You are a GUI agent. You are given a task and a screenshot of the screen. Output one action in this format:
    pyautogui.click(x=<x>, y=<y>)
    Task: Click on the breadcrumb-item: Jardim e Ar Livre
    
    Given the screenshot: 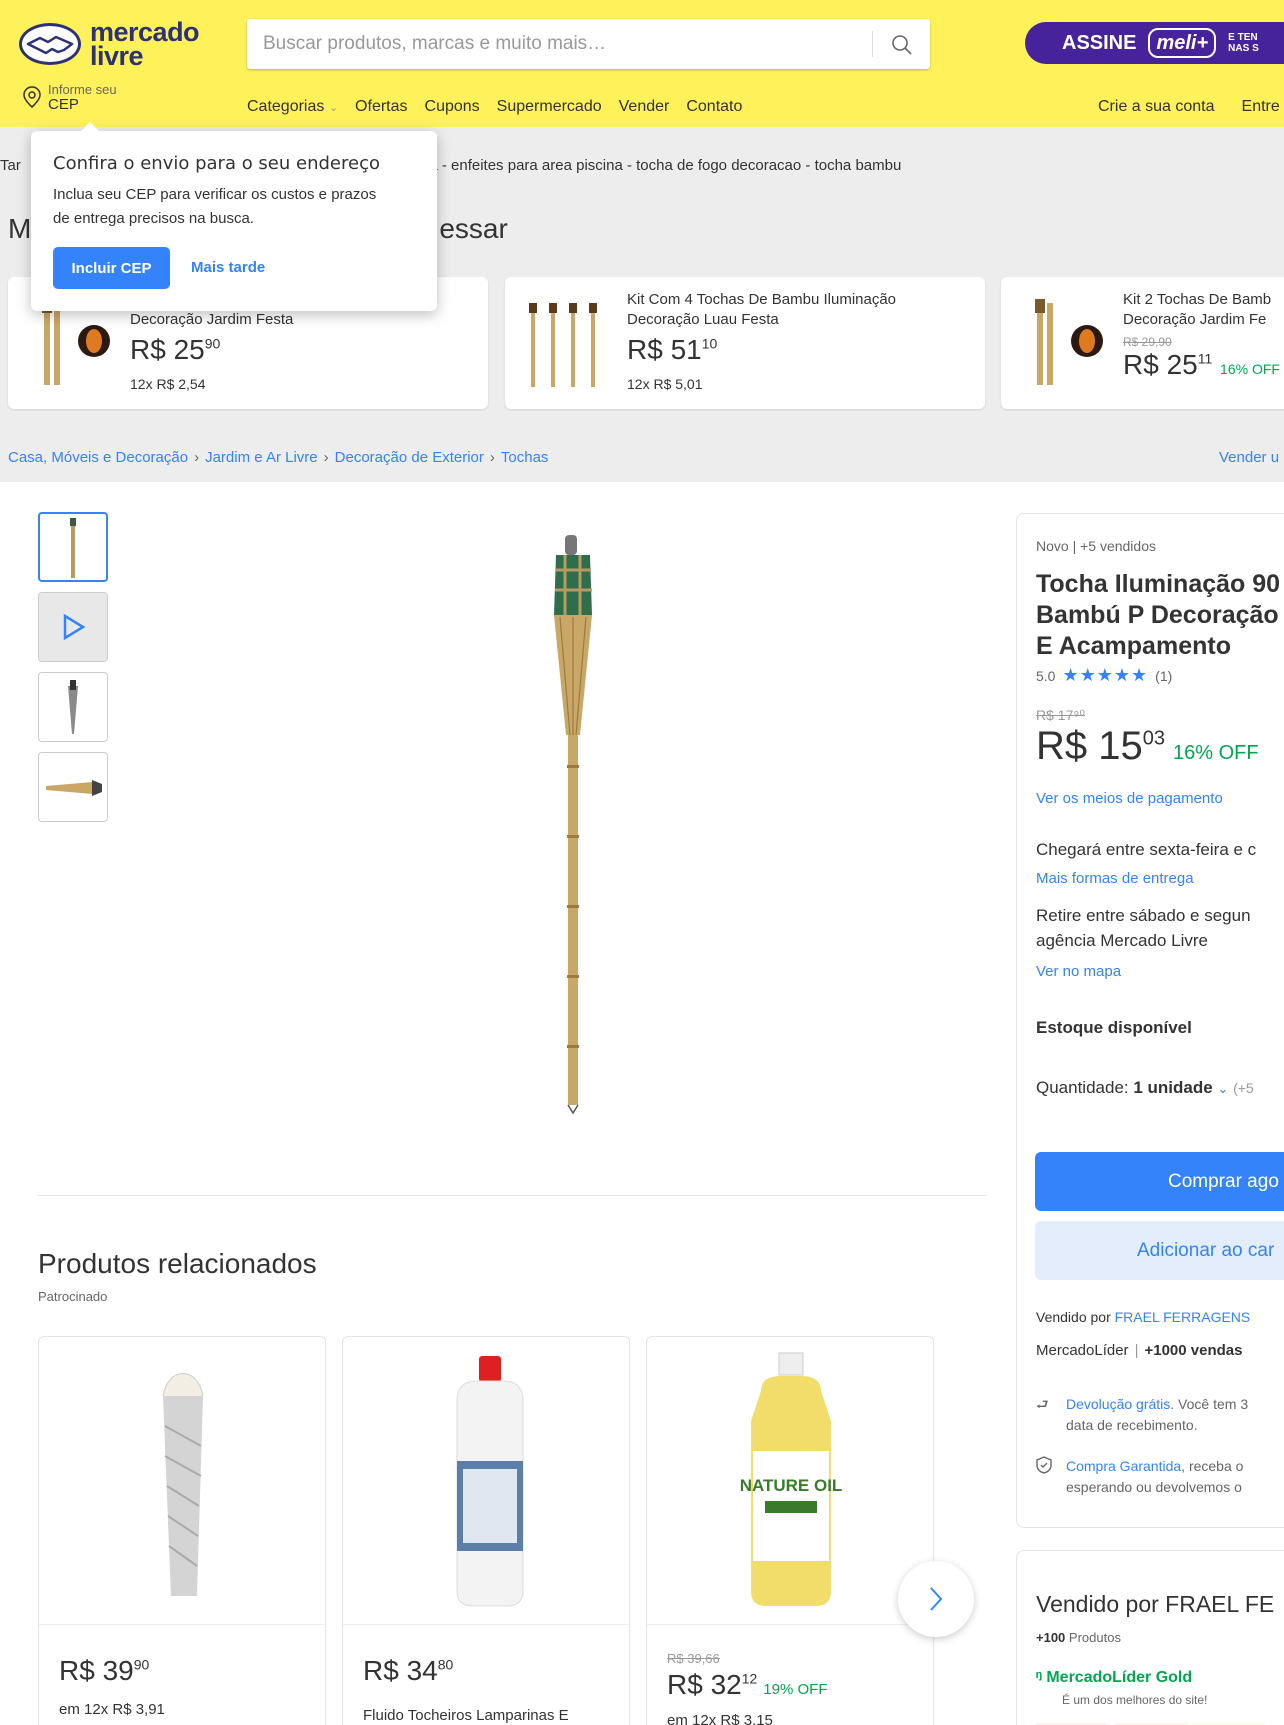 What is the action you would take?
    pyautogui.click(x=261, y=457)
    